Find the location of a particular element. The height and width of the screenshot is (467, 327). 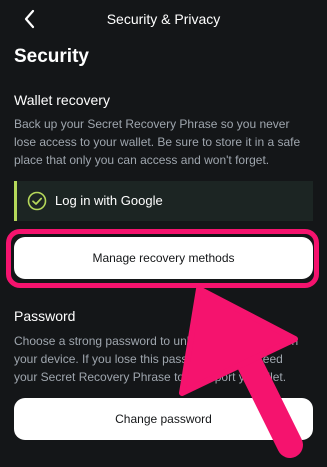

recovery-status-label: Log in with Google is located at coordinates (109, 200).